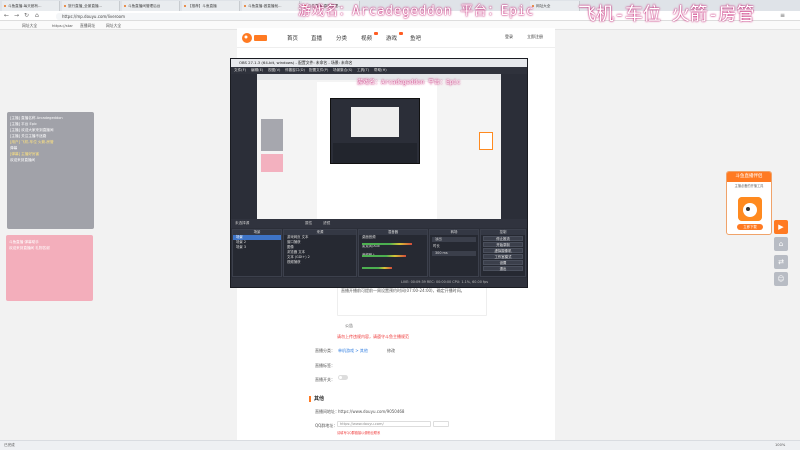 The width and height of the screenshot is (800, 450). Describe the element at coordinates (181, 16) in the screenshot. I see `url-input: https://mp.douyu.com/liveroom` at that location.